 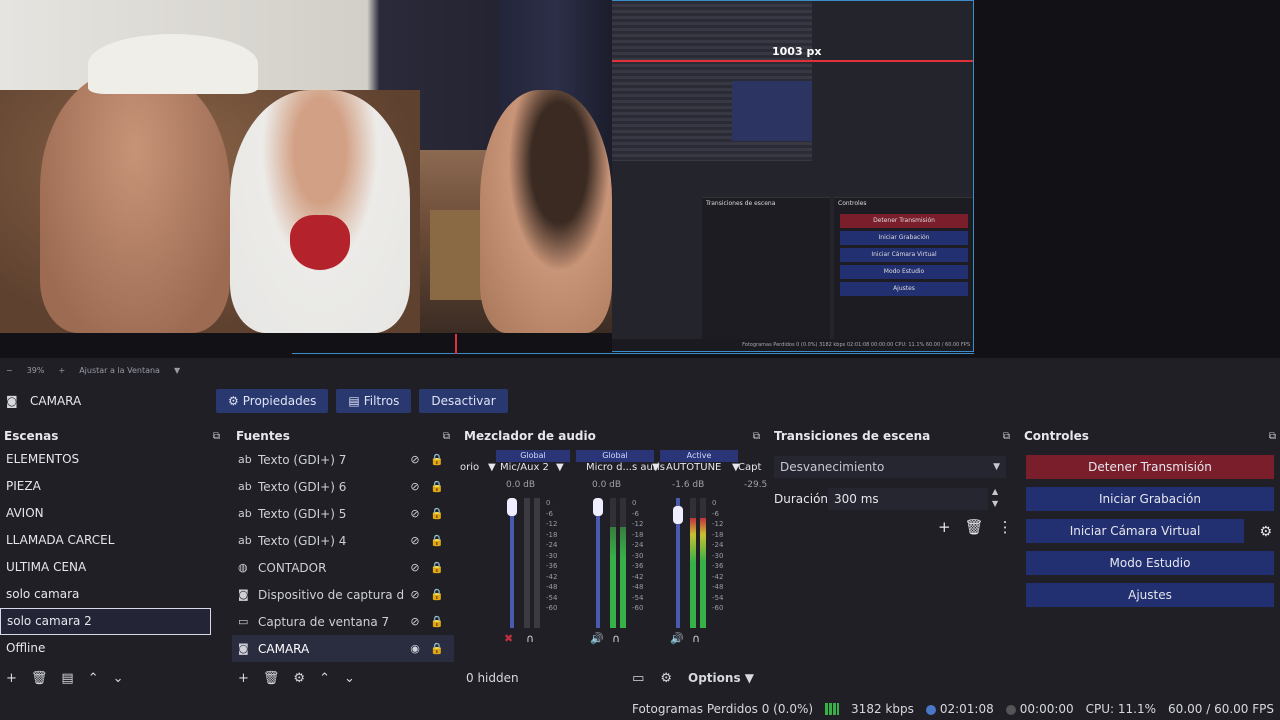 What do you see at coordinates (343, 486) in the screenshot?
I see `source-item: ab Texto (GDI+) 6 ⊘ 🔒` at bounding box center [343, 486].